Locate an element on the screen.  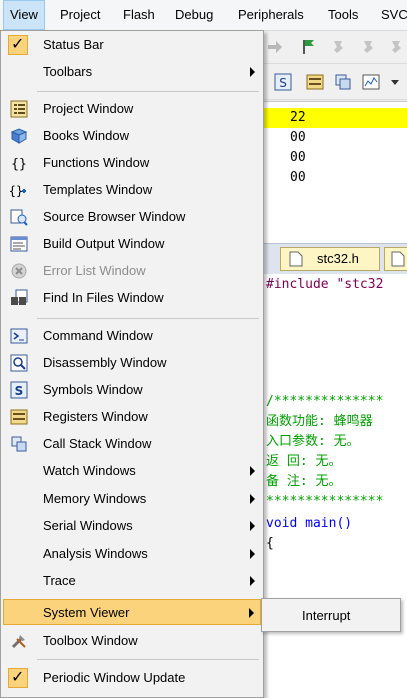
menu-item-memory-windows: Memory Windows is located at coordinates (132, 499).